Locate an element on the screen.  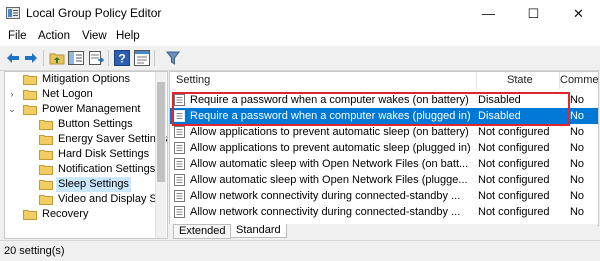
column-header-state: ^ State is located at coordinates (518, 80).